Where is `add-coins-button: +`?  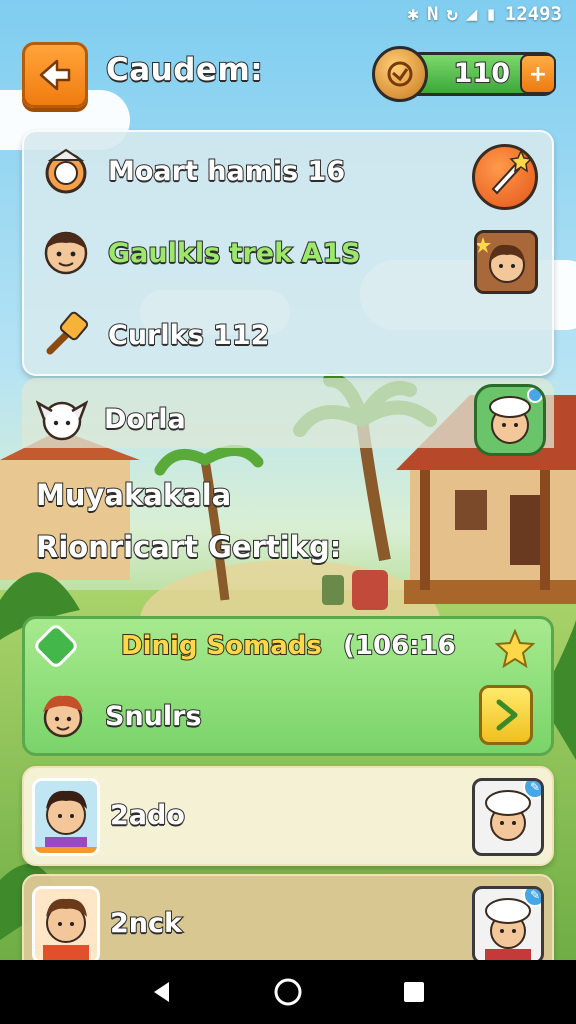 add-coins-button: + is located at coordinates (538, 74).